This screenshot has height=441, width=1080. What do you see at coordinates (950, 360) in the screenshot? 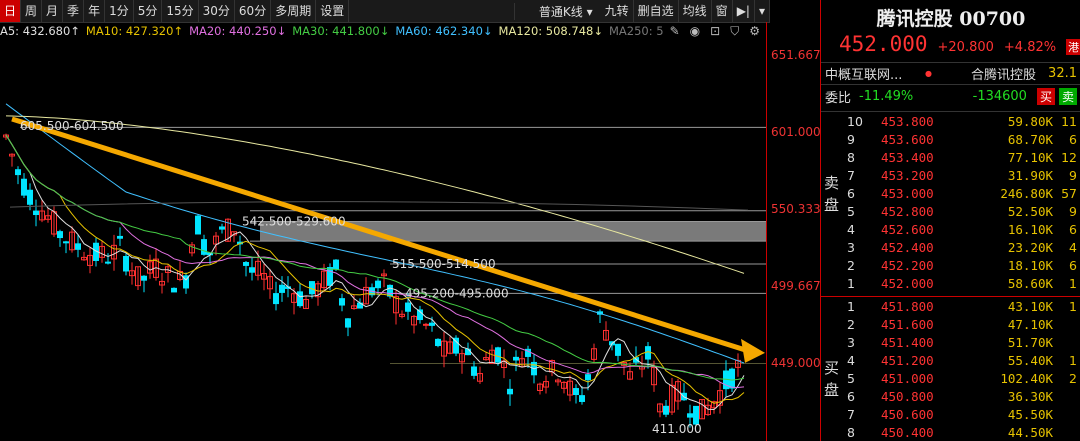
I see `orderbook-row: 4 451.200 55.40K 1` at bounding box center [950, 360].